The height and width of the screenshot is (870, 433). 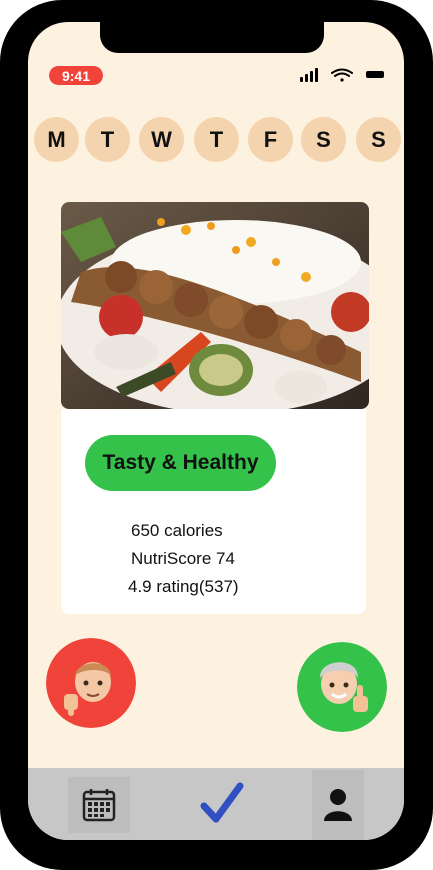 What do you see at coordinates (309, 75) in the screenshot?
I see `signal-icon` at bounding box center [309, 75].